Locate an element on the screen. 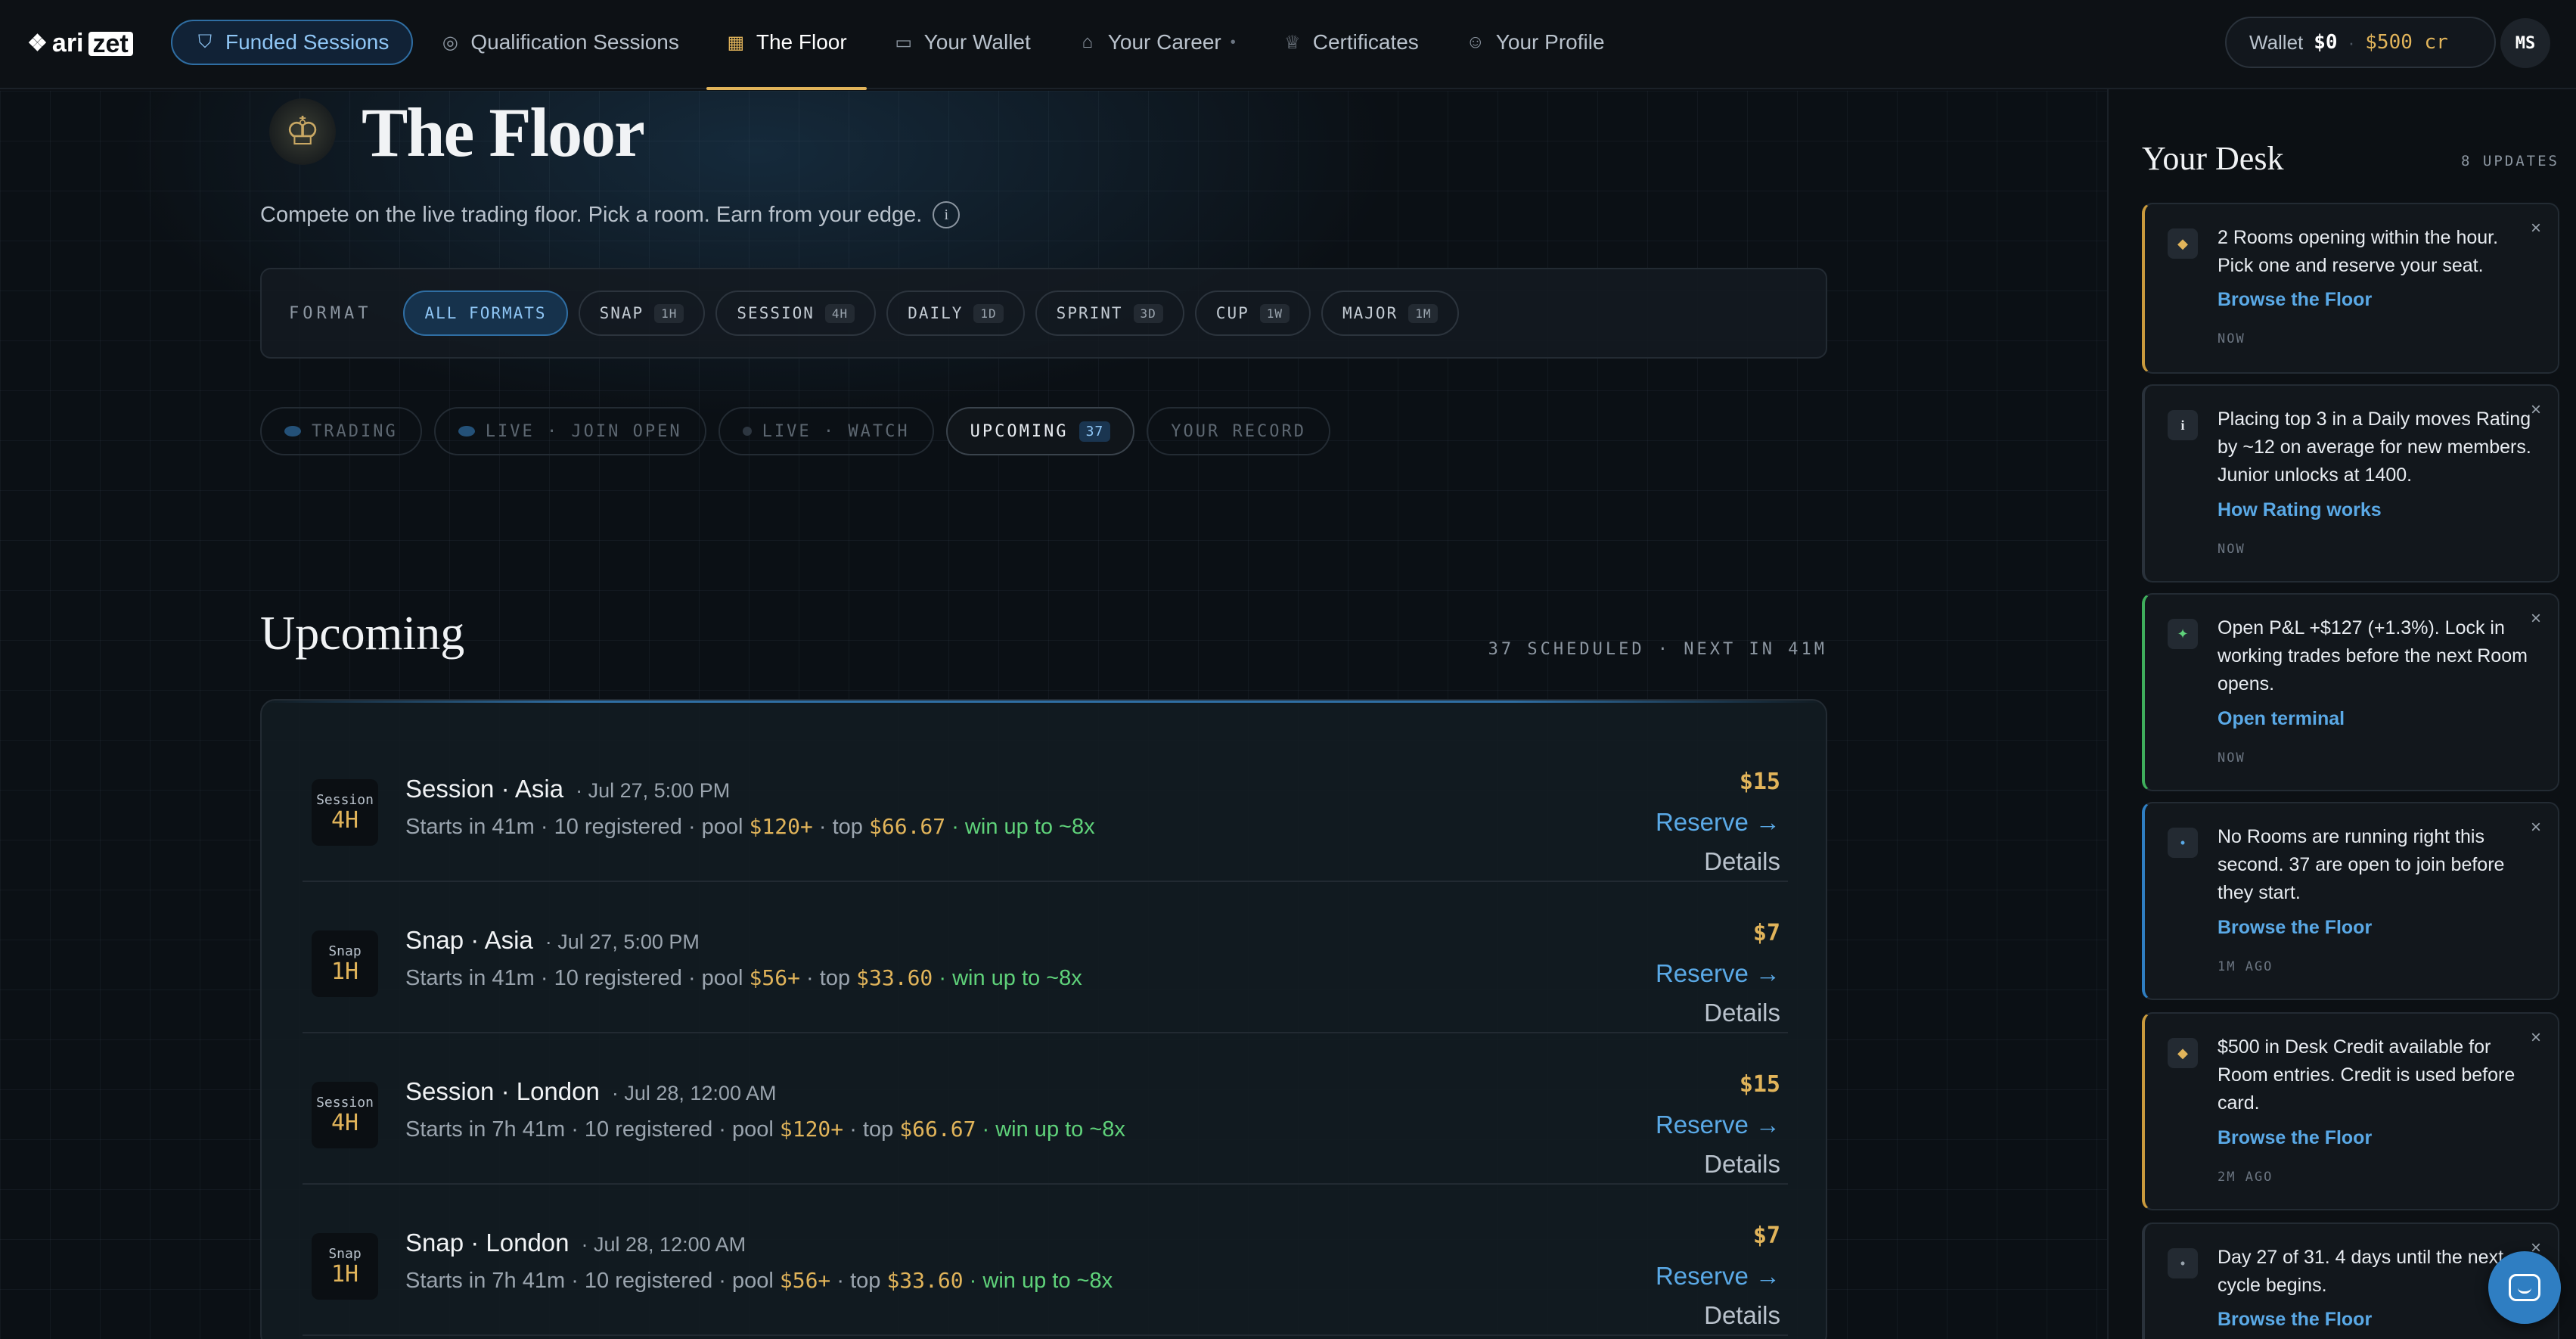 Image resolution: width=2576 pixels, height=1339 pixels. desk-title: Your Desk is located at coordinates (2213, 158).